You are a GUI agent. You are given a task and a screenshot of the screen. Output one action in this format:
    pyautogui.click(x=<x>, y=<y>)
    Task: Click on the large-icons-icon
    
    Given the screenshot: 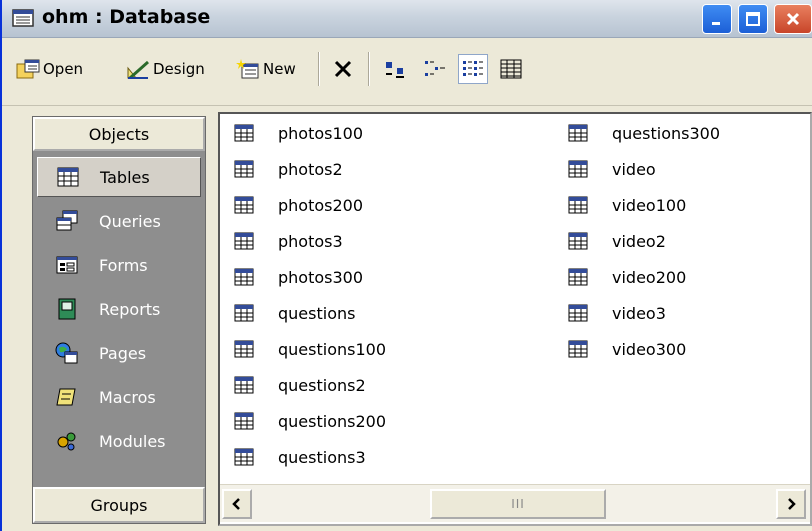 What is the action you would take?
    pyautogui.click(x=395, y=70)
    